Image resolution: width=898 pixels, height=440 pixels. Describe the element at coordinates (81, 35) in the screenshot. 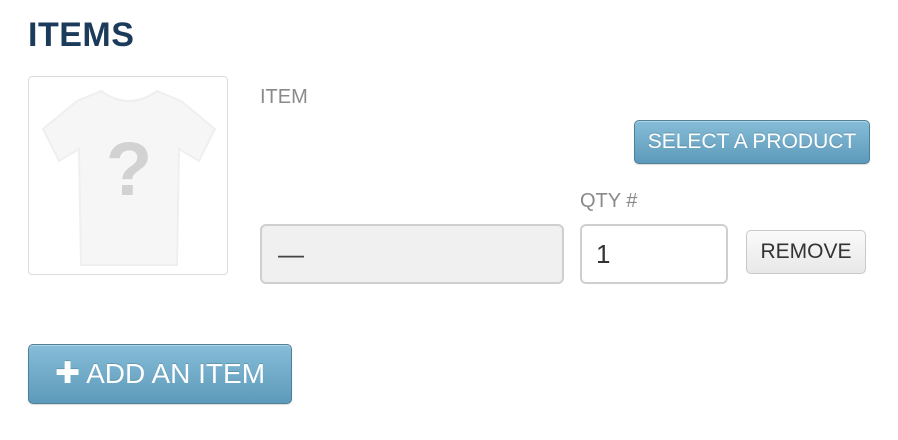

I see `section-title: ITEMS` at that location.